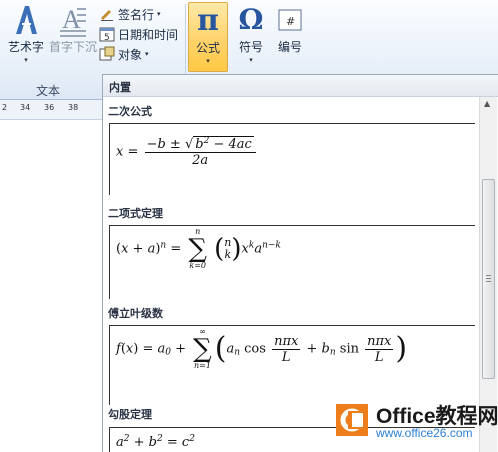  I want to click on dropcap-button: A 首字下沉, so click(73, 28).